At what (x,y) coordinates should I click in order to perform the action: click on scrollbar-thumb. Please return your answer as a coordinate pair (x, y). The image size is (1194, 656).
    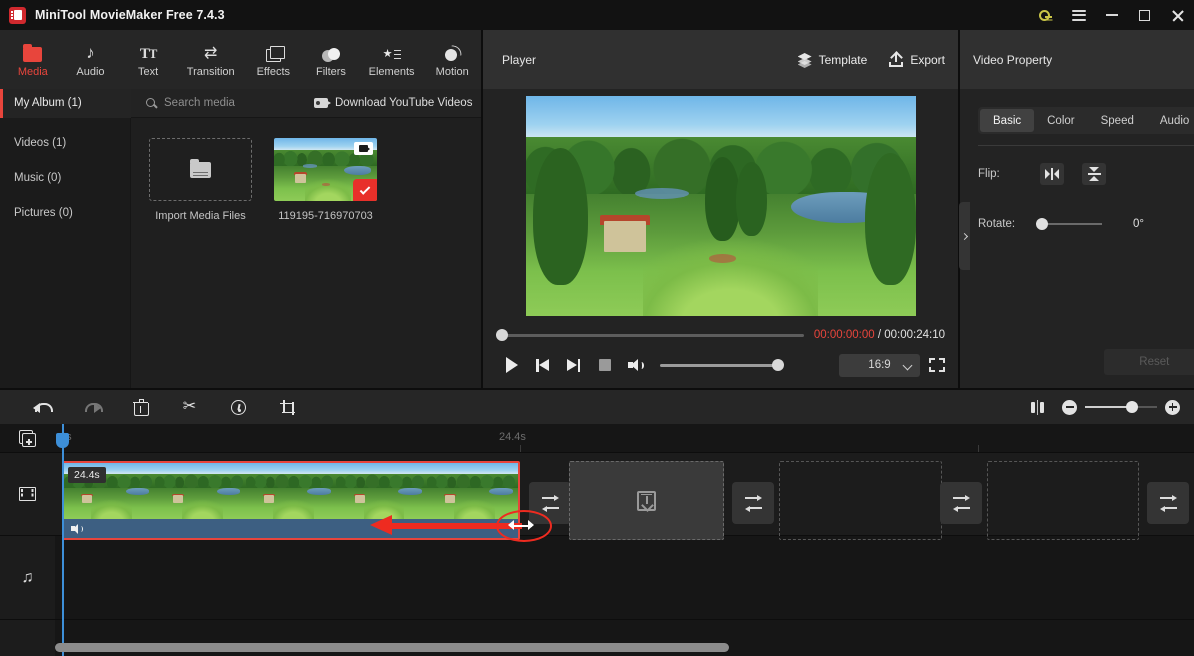
    Looking at the image, I should click on (392, 647).